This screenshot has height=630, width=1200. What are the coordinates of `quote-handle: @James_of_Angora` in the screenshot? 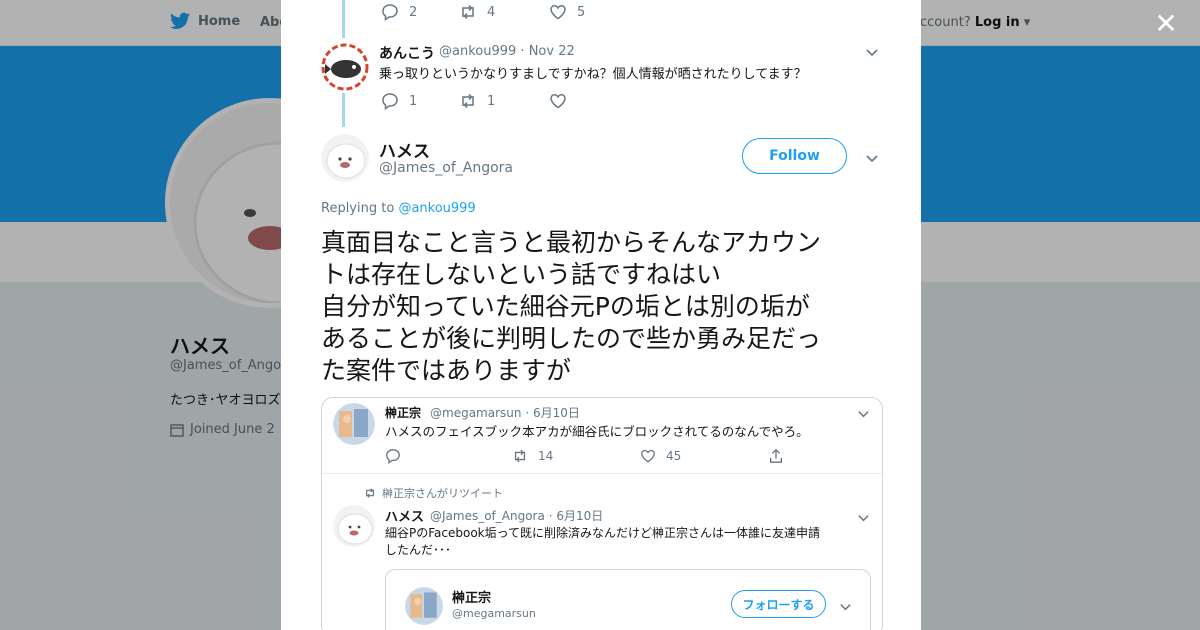 It's located at (487, 516).